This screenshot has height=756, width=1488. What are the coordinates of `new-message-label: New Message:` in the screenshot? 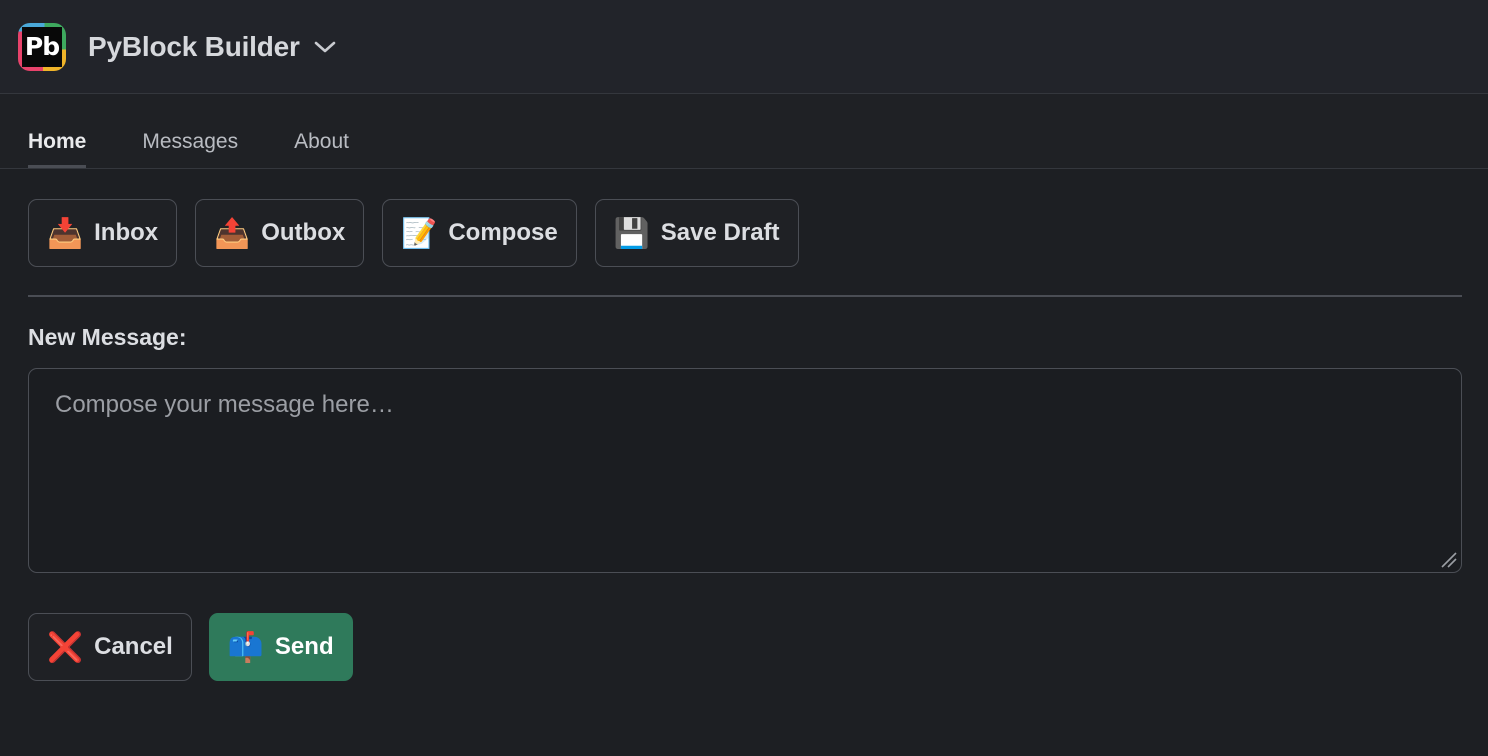 It's located at (107, 337).